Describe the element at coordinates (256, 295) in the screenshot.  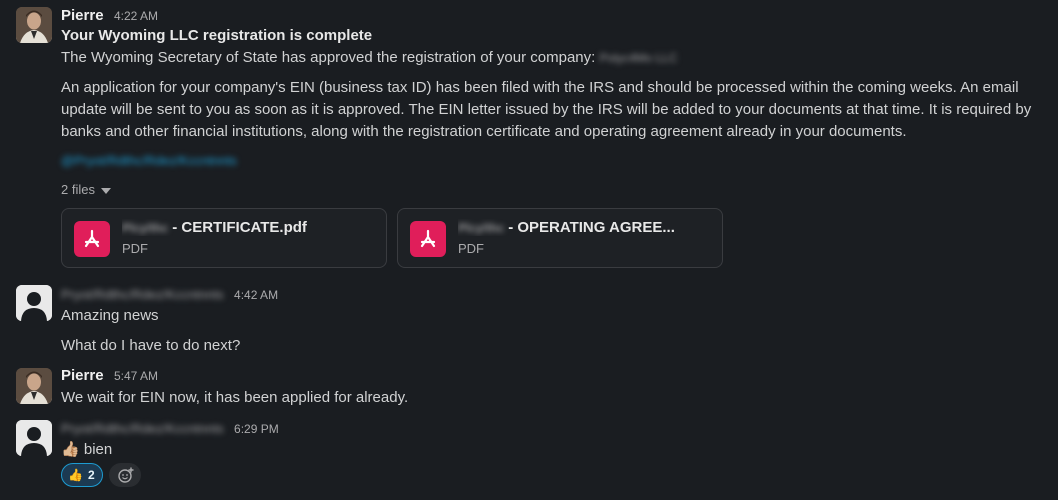
I see `timestamp: 4:42 AM` at that location.